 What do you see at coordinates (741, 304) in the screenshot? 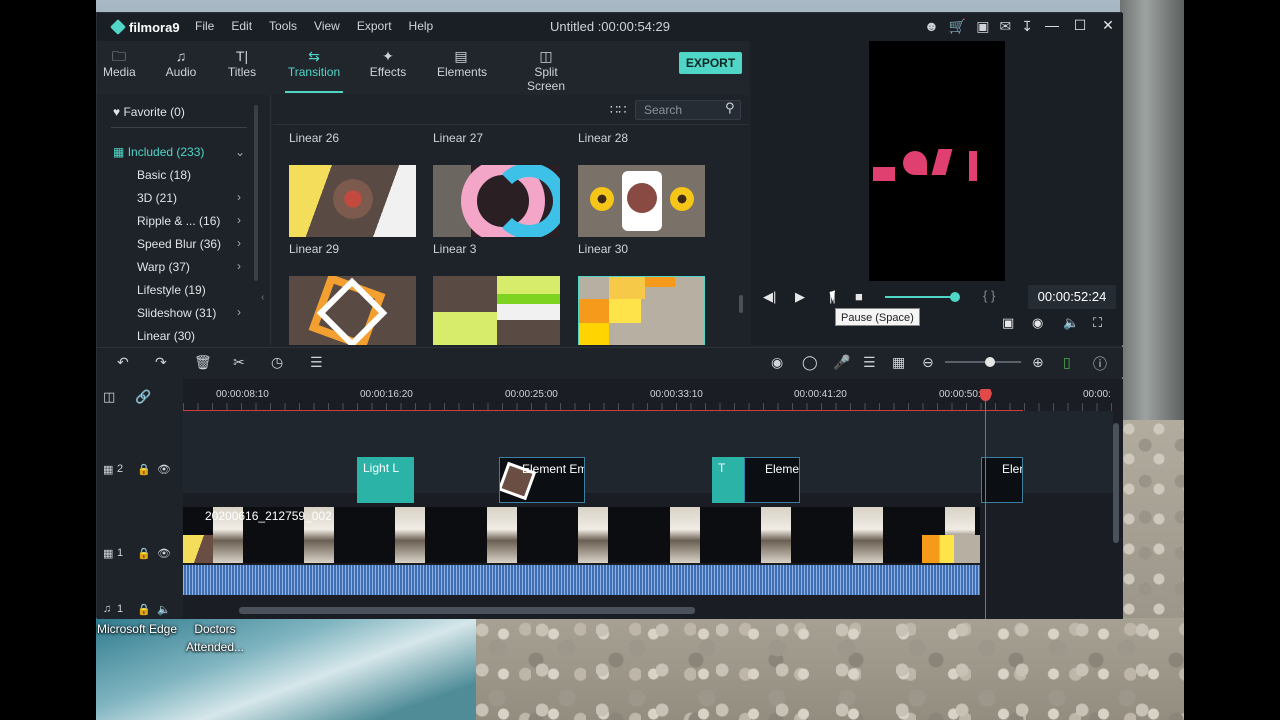
I see `grid-scrollbar` at bounding box center [741, 304].